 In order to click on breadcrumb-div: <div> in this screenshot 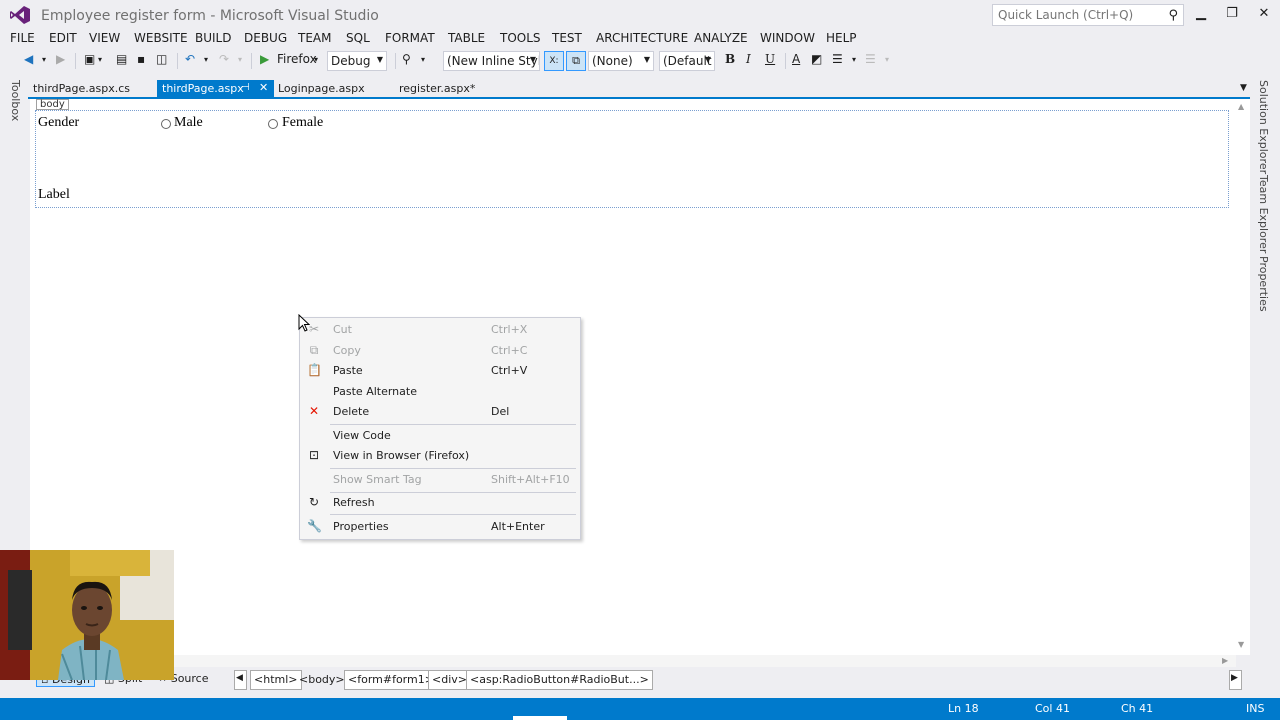, I will do `click(449, 680)`.